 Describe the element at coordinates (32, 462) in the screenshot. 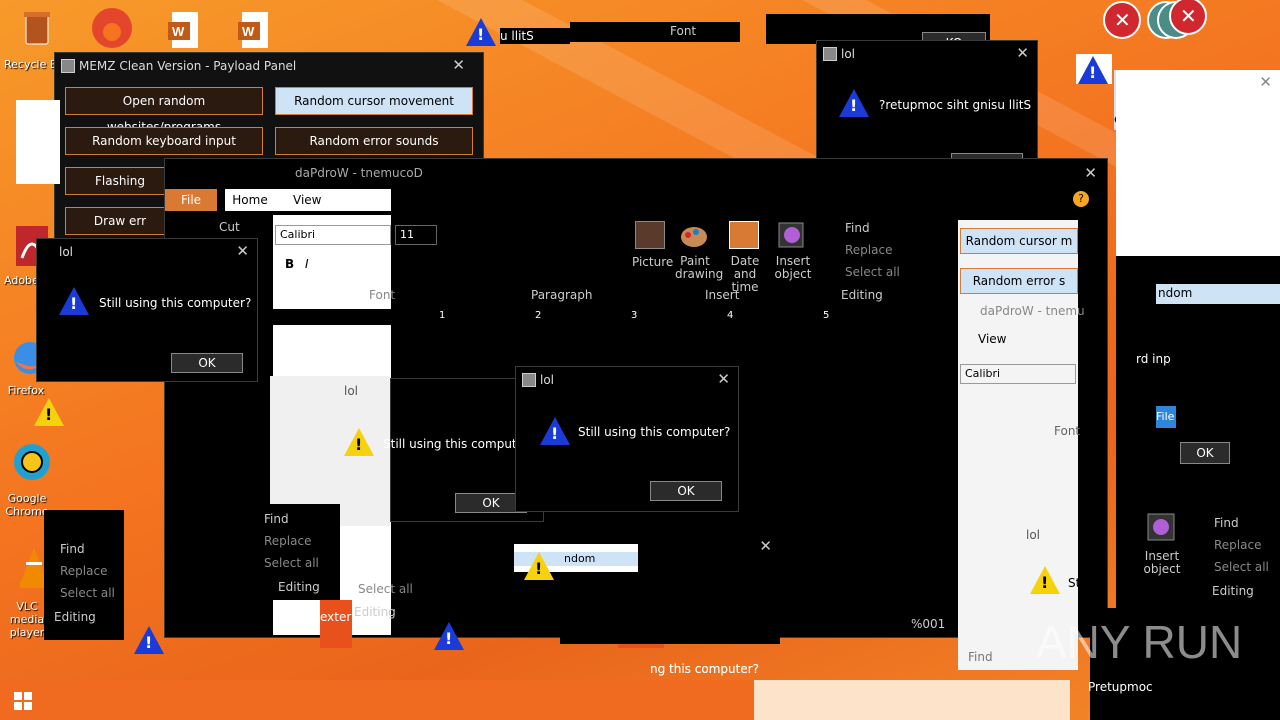

I see `chrome-icon` at that location.